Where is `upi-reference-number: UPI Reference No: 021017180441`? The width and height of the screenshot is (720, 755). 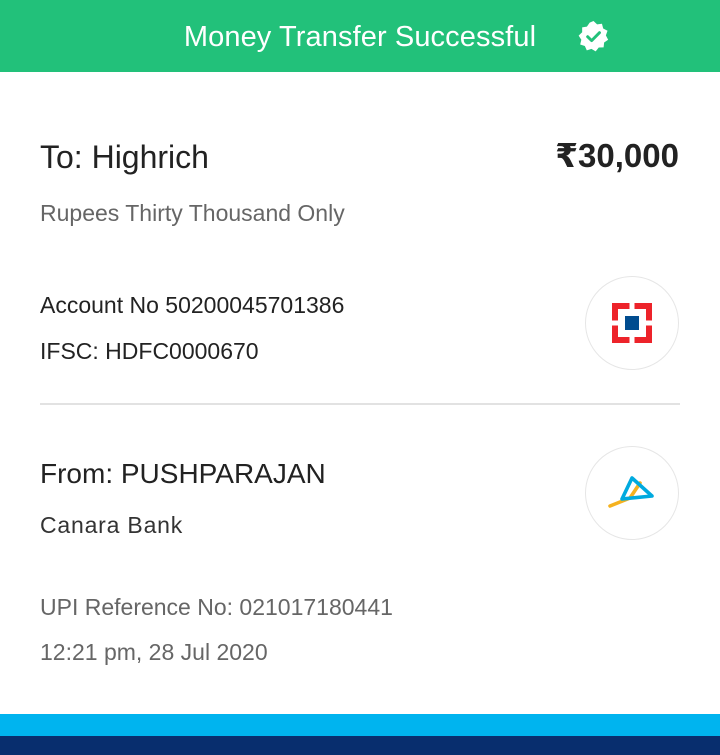 upi-reference-number: UPI Reference No: 021017180441 is located at coordinates (216, 607).